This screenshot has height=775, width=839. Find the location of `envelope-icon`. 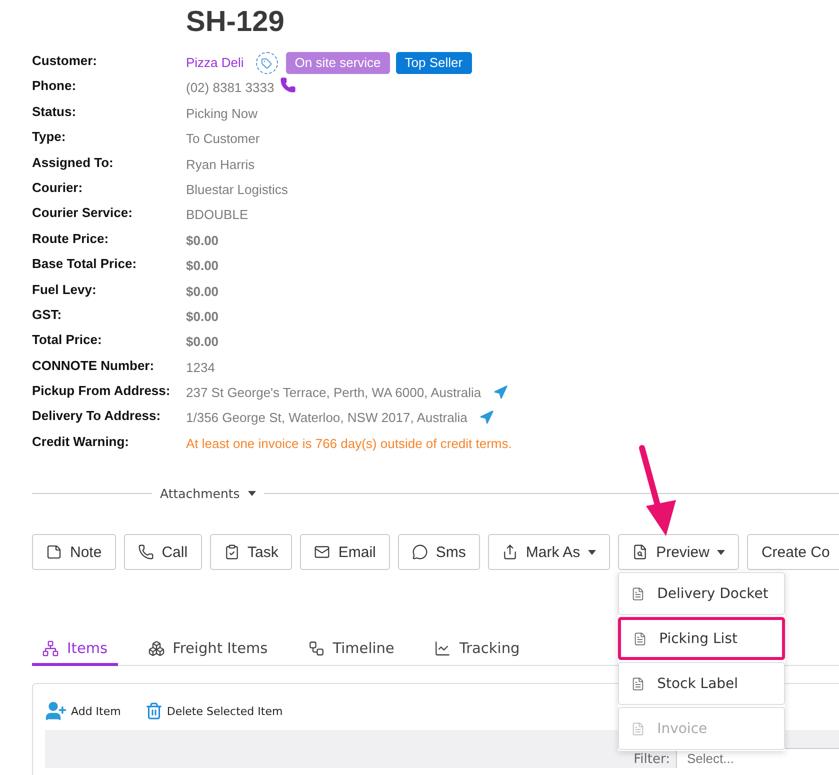

envelope-icon is located at coordinates (322, 552).